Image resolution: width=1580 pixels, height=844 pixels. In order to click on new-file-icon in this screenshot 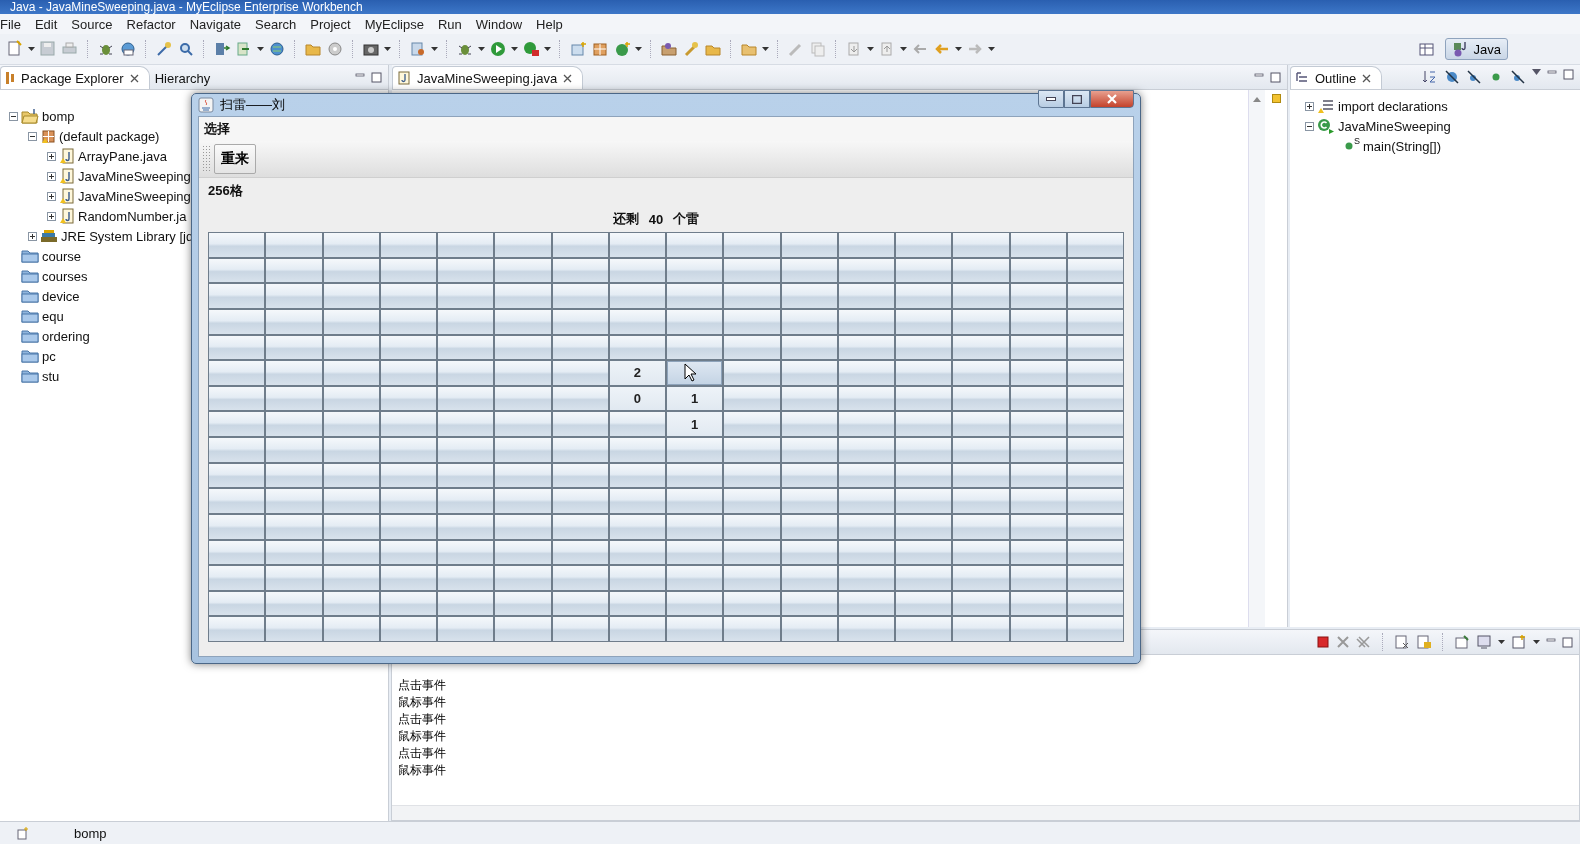, I will do `click(15, 49)`.